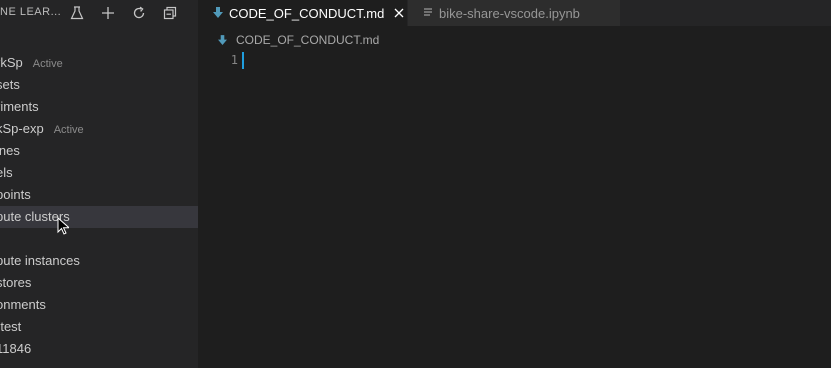  Describe the element at coordinates (99, 217) in the screenshot. I see `tree-item-compute-clusters: pute clusters` at that location.